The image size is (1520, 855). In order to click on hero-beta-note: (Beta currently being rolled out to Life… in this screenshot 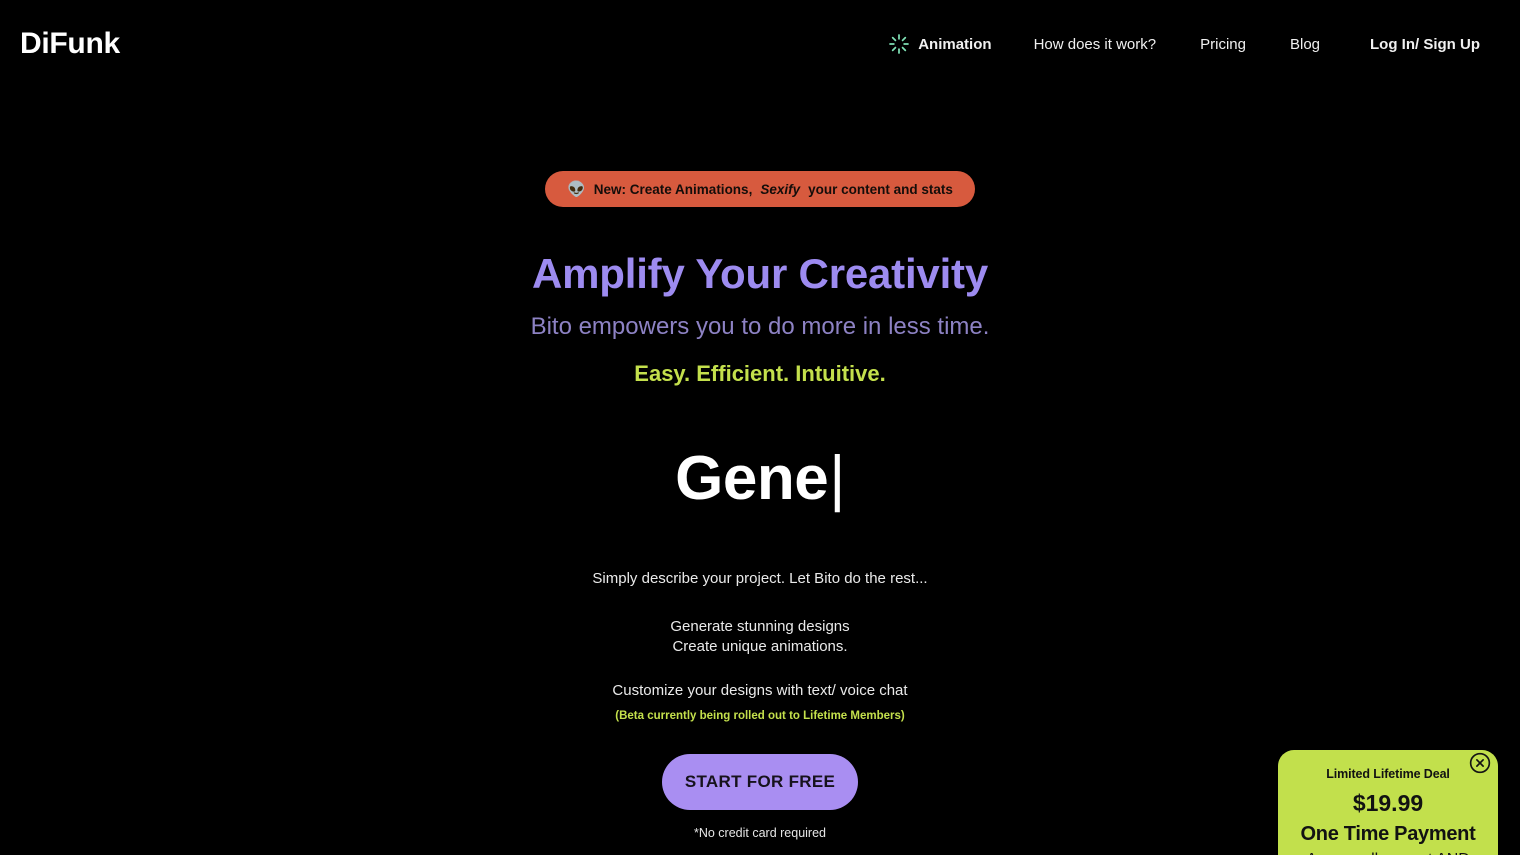, I will do `click(760, 716)`.